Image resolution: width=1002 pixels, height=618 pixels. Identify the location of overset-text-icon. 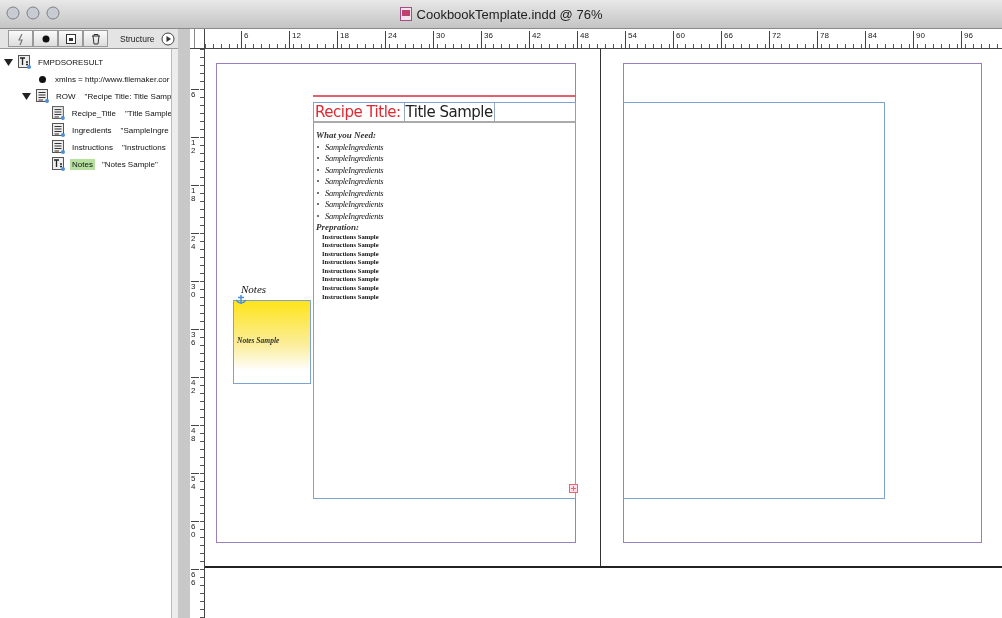
(573, 488).